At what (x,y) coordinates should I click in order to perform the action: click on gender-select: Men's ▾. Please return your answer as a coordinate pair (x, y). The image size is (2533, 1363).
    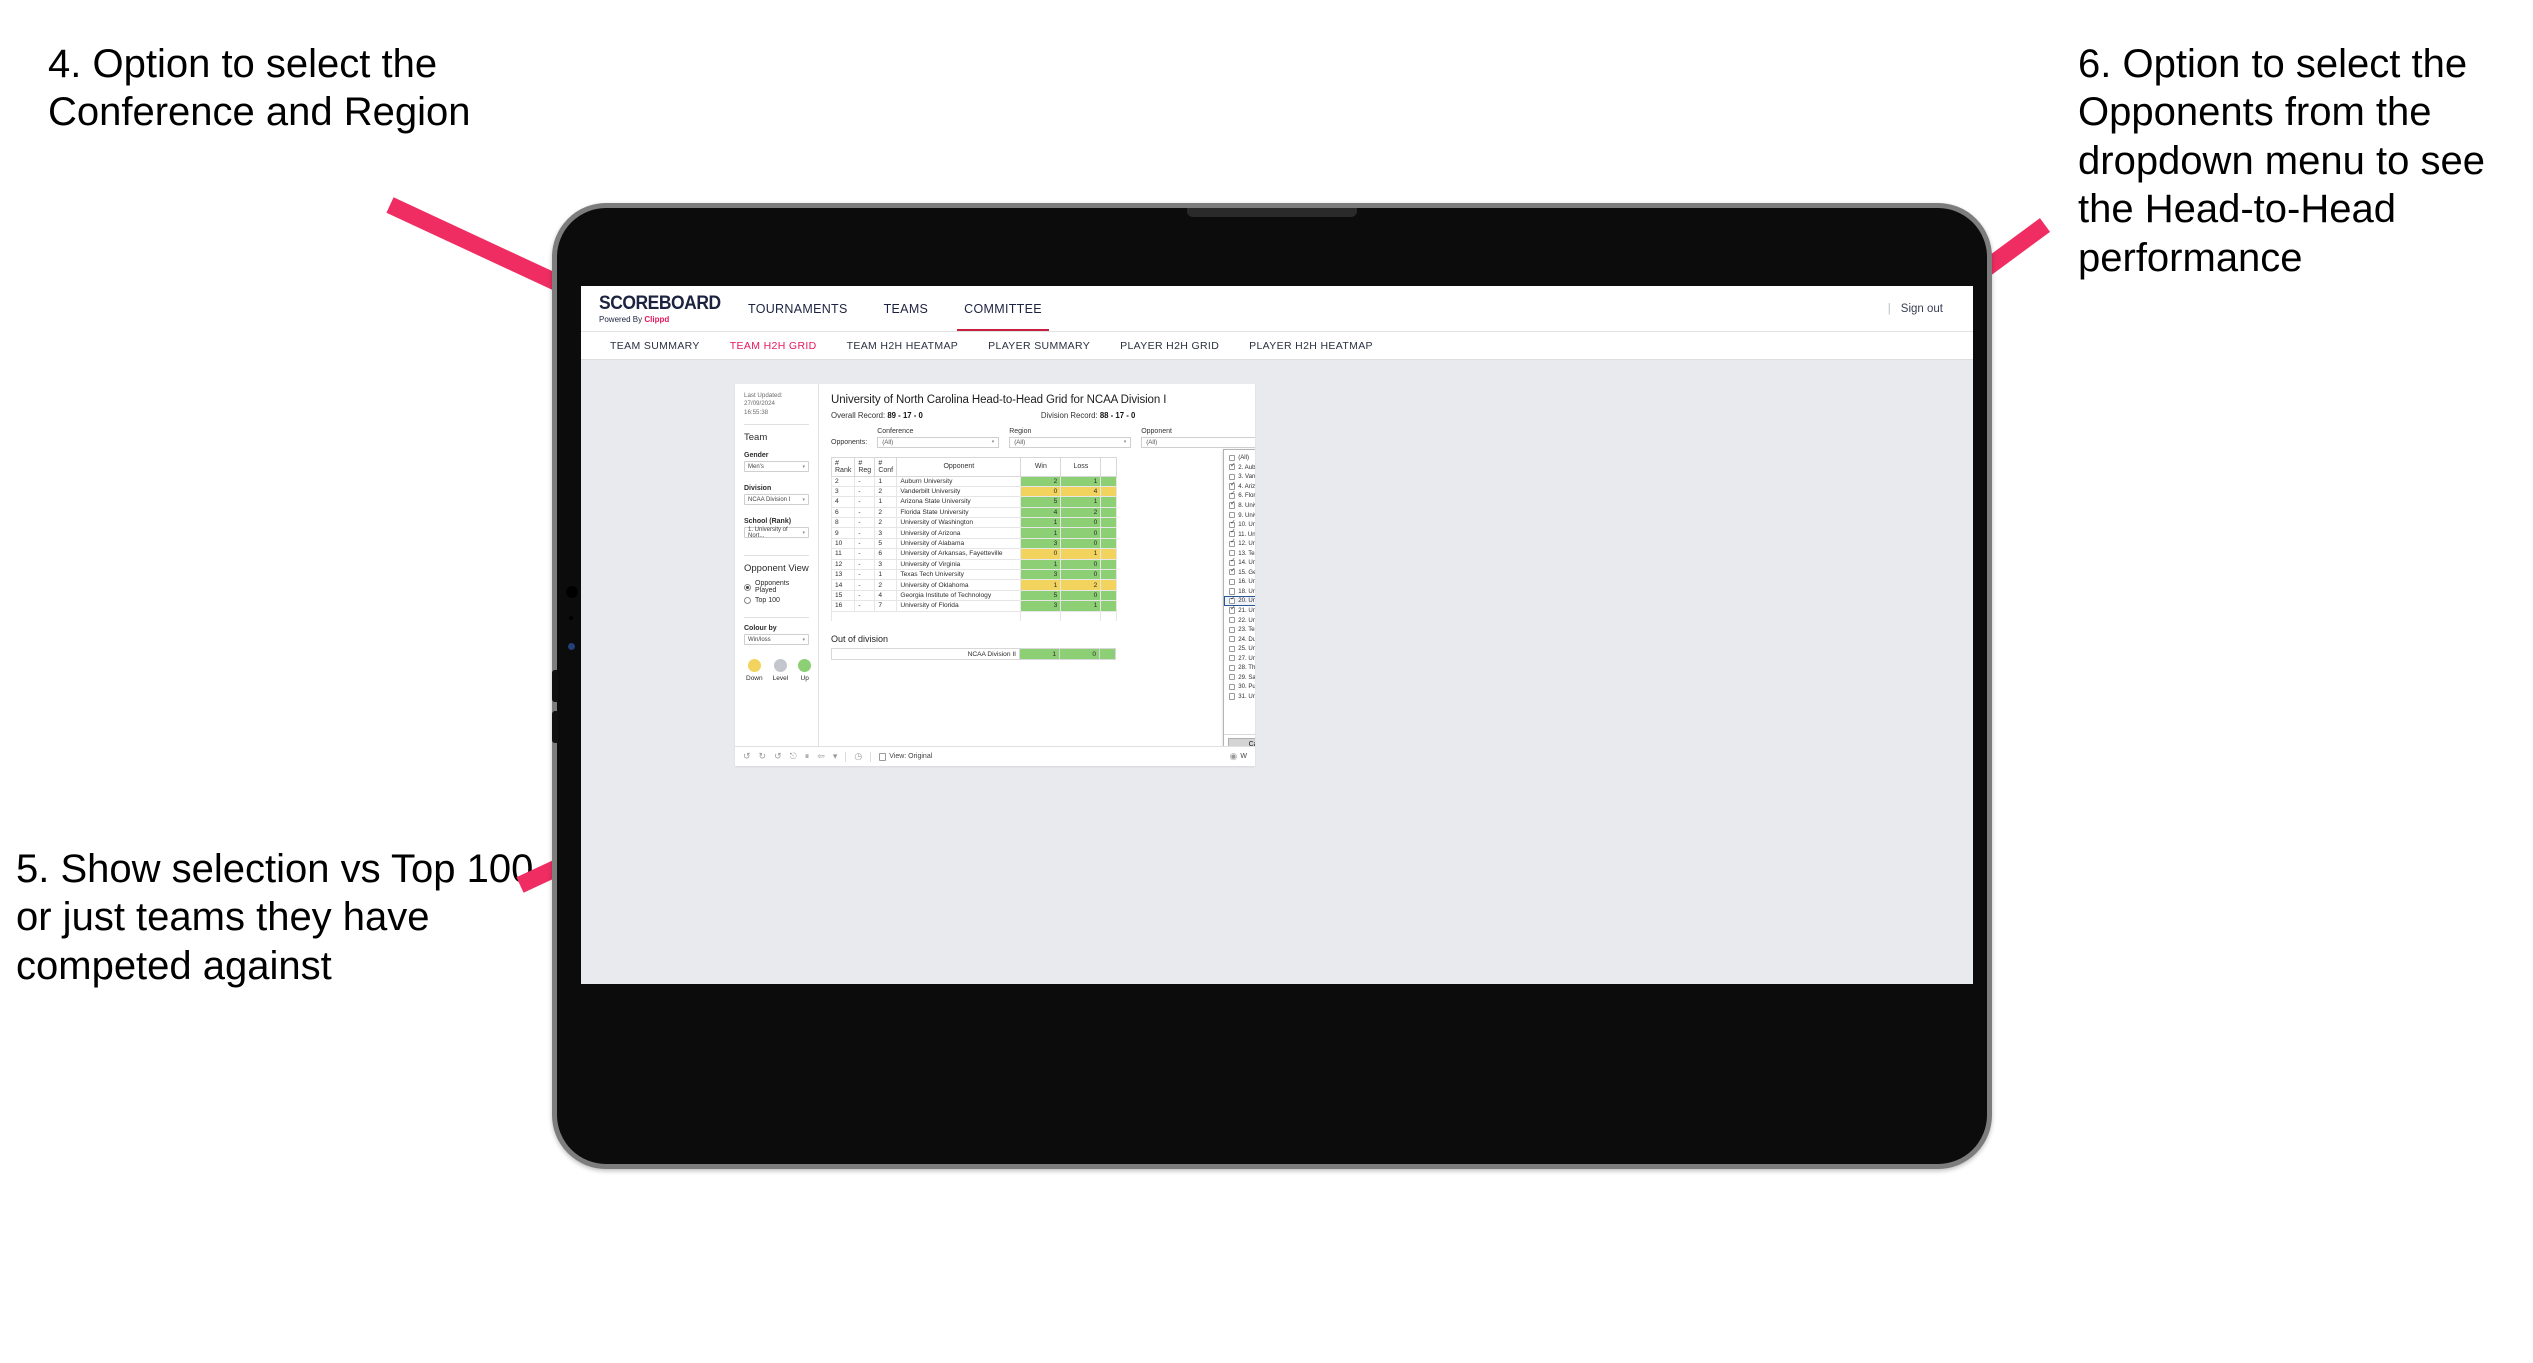
    Looking at the image, I should click on (776, 467).